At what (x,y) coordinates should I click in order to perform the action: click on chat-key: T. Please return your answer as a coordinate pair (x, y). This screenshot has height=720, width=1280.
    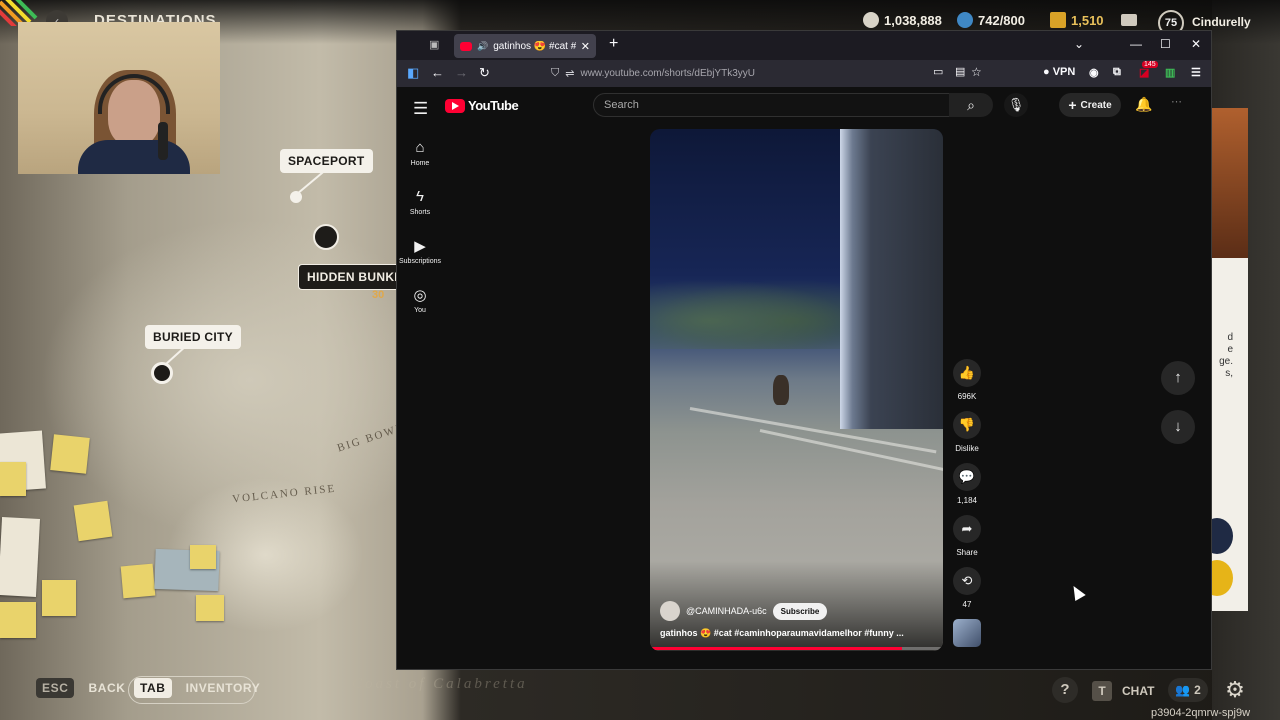
    Looking at the image, I should click on (1102, 691).